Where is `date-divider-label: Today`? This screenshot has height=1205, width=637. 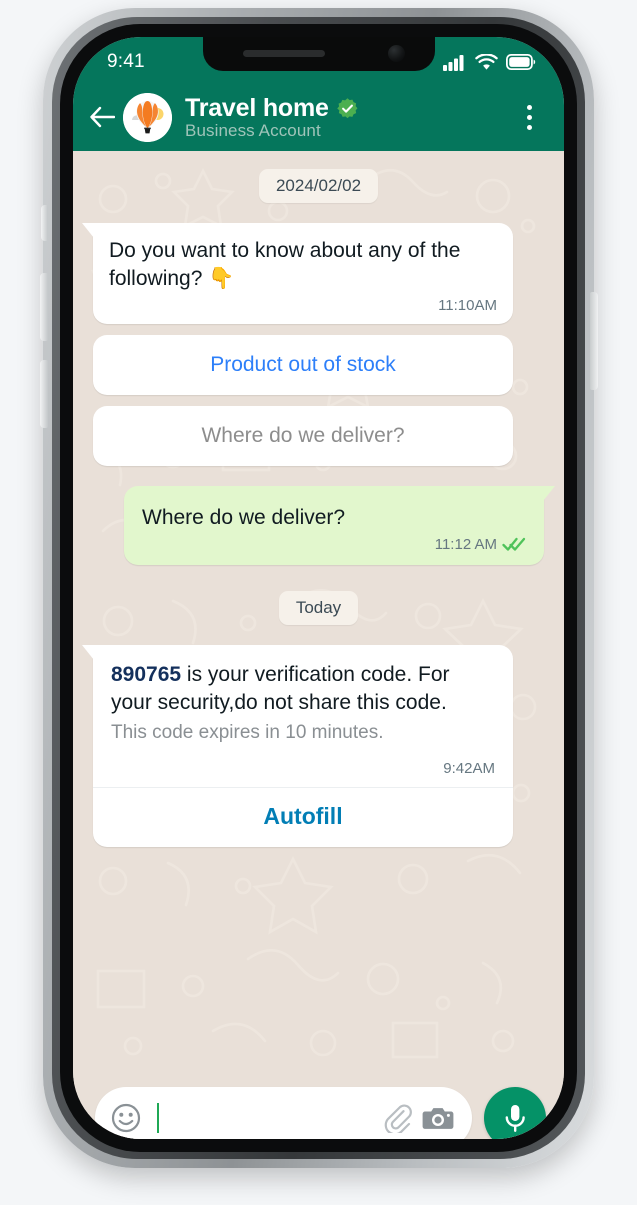
date-divider-label: Today is located at coordinates (318, 607).